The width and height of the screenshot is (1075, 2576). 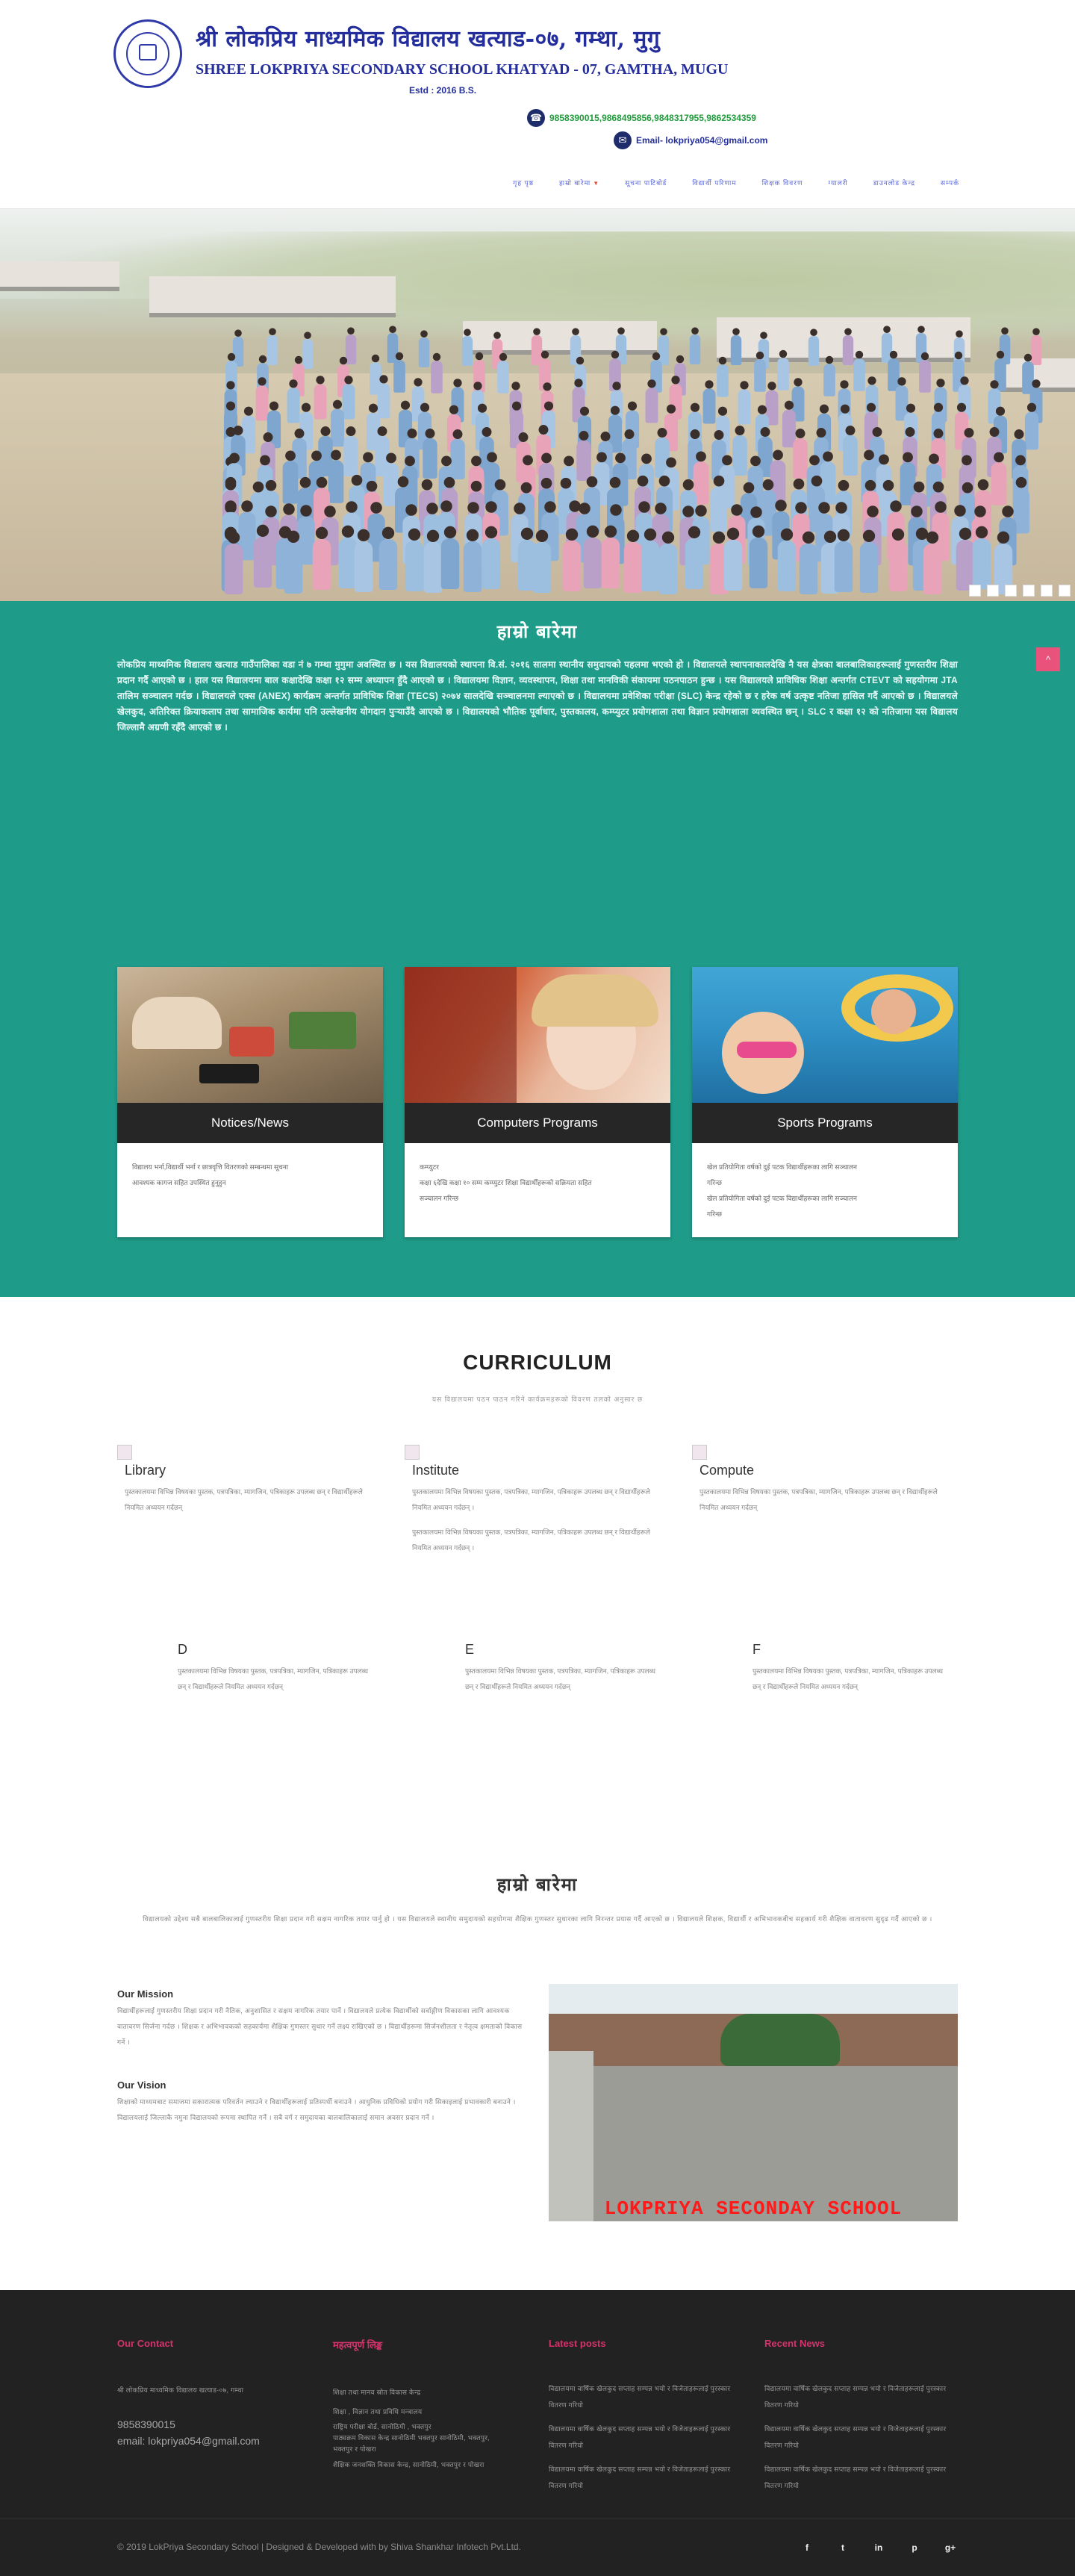 What do you see at coordinates (714, 1214) in the screenshot?
I see `card-line: गरिन्छ` at bounding box center [714, 1214].